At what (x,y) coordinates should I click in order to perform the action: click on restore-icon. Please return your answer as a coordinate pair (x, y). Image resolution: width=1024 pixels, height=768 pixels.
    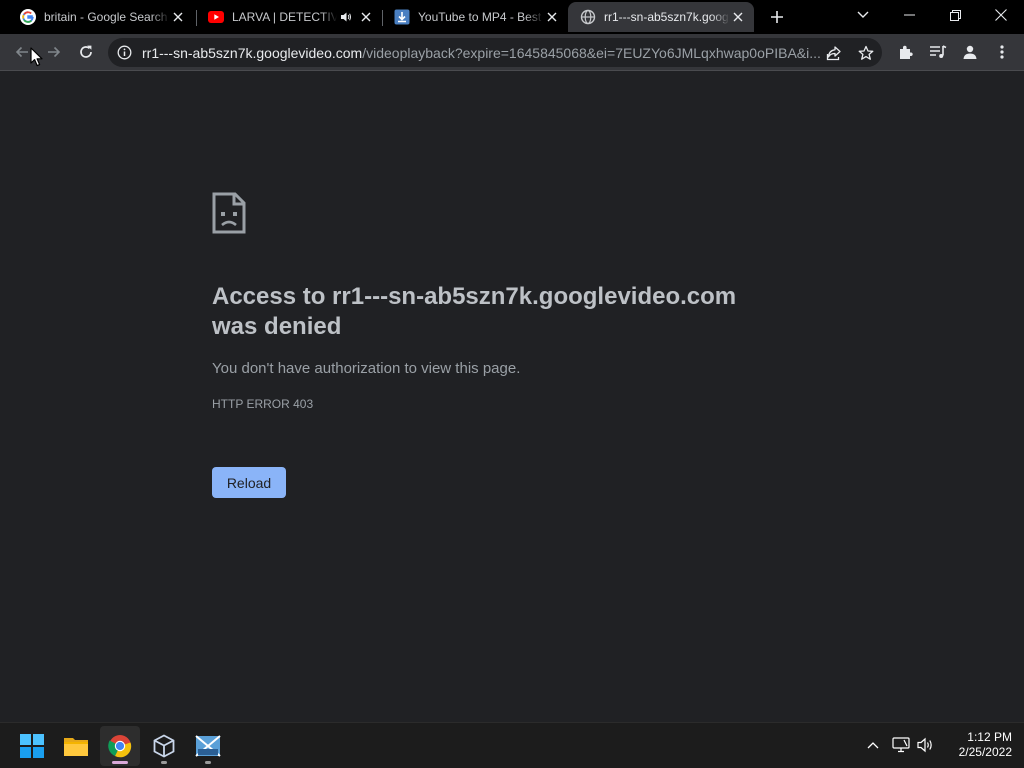
    Looking at the image, I should click on (955, 15).